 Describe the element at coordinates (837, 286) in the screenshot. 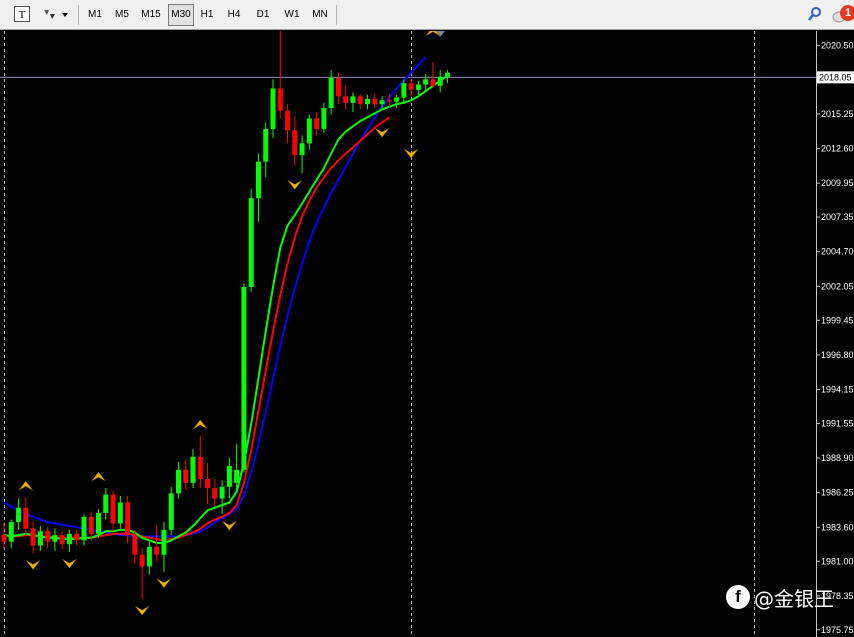

I see `price-tick-label: 2002.05` at that location.